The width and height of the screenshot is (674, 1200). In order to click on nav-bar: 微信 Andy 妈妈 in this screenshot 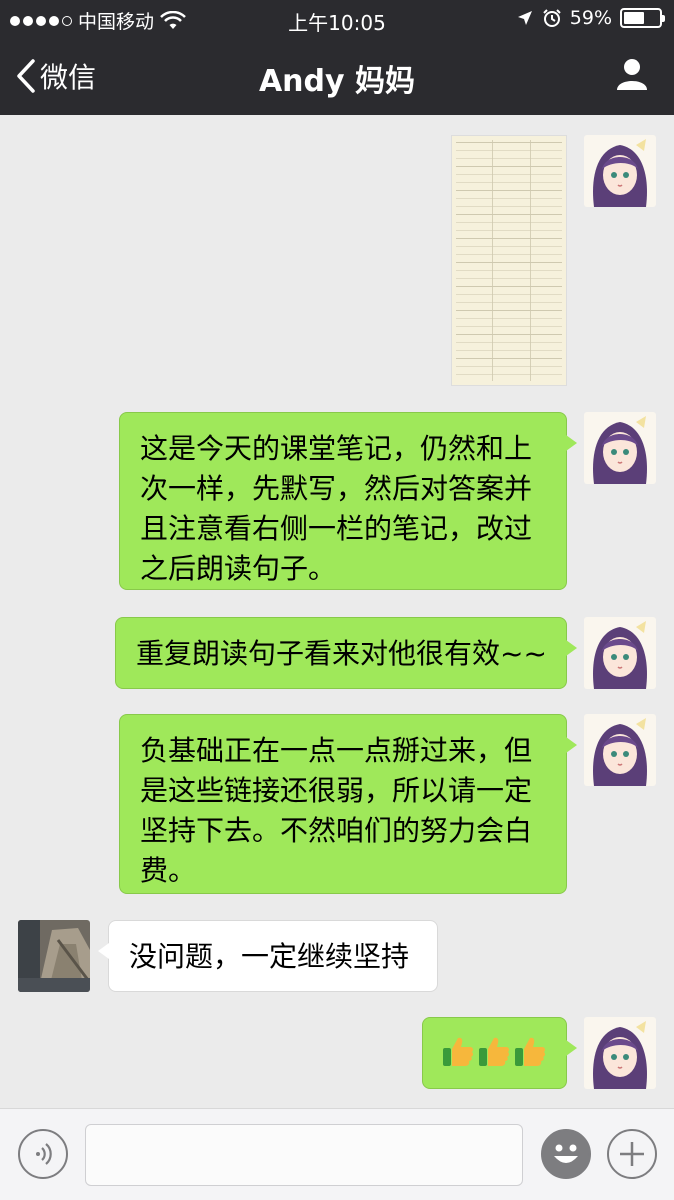, I will do `click(337, 76)`.